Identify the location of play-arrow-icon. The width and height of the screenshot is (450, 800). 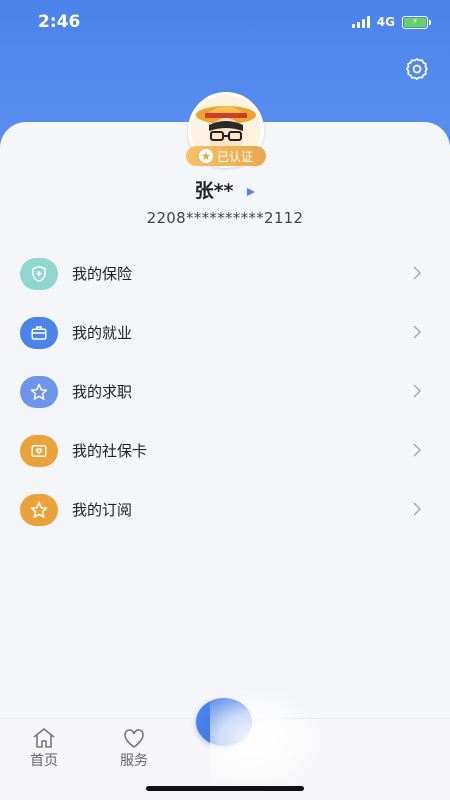
(251, 191).